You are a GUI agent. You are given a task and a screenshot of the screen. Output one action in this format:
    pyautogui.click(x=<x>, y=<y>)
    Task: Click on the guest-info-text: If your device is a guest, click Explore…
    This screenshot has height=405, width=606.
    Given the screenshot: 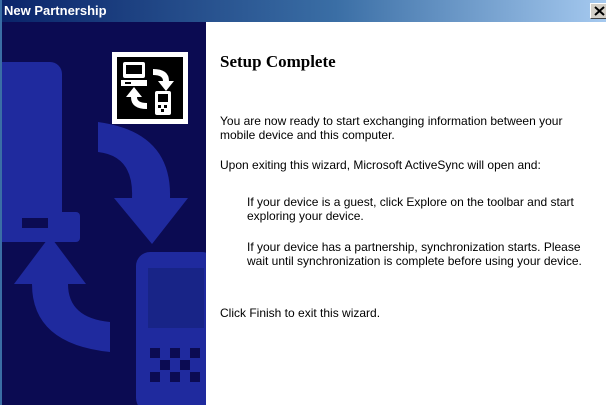 What is the action you would take?
    pyautogui.click(x=410, y=209)
    